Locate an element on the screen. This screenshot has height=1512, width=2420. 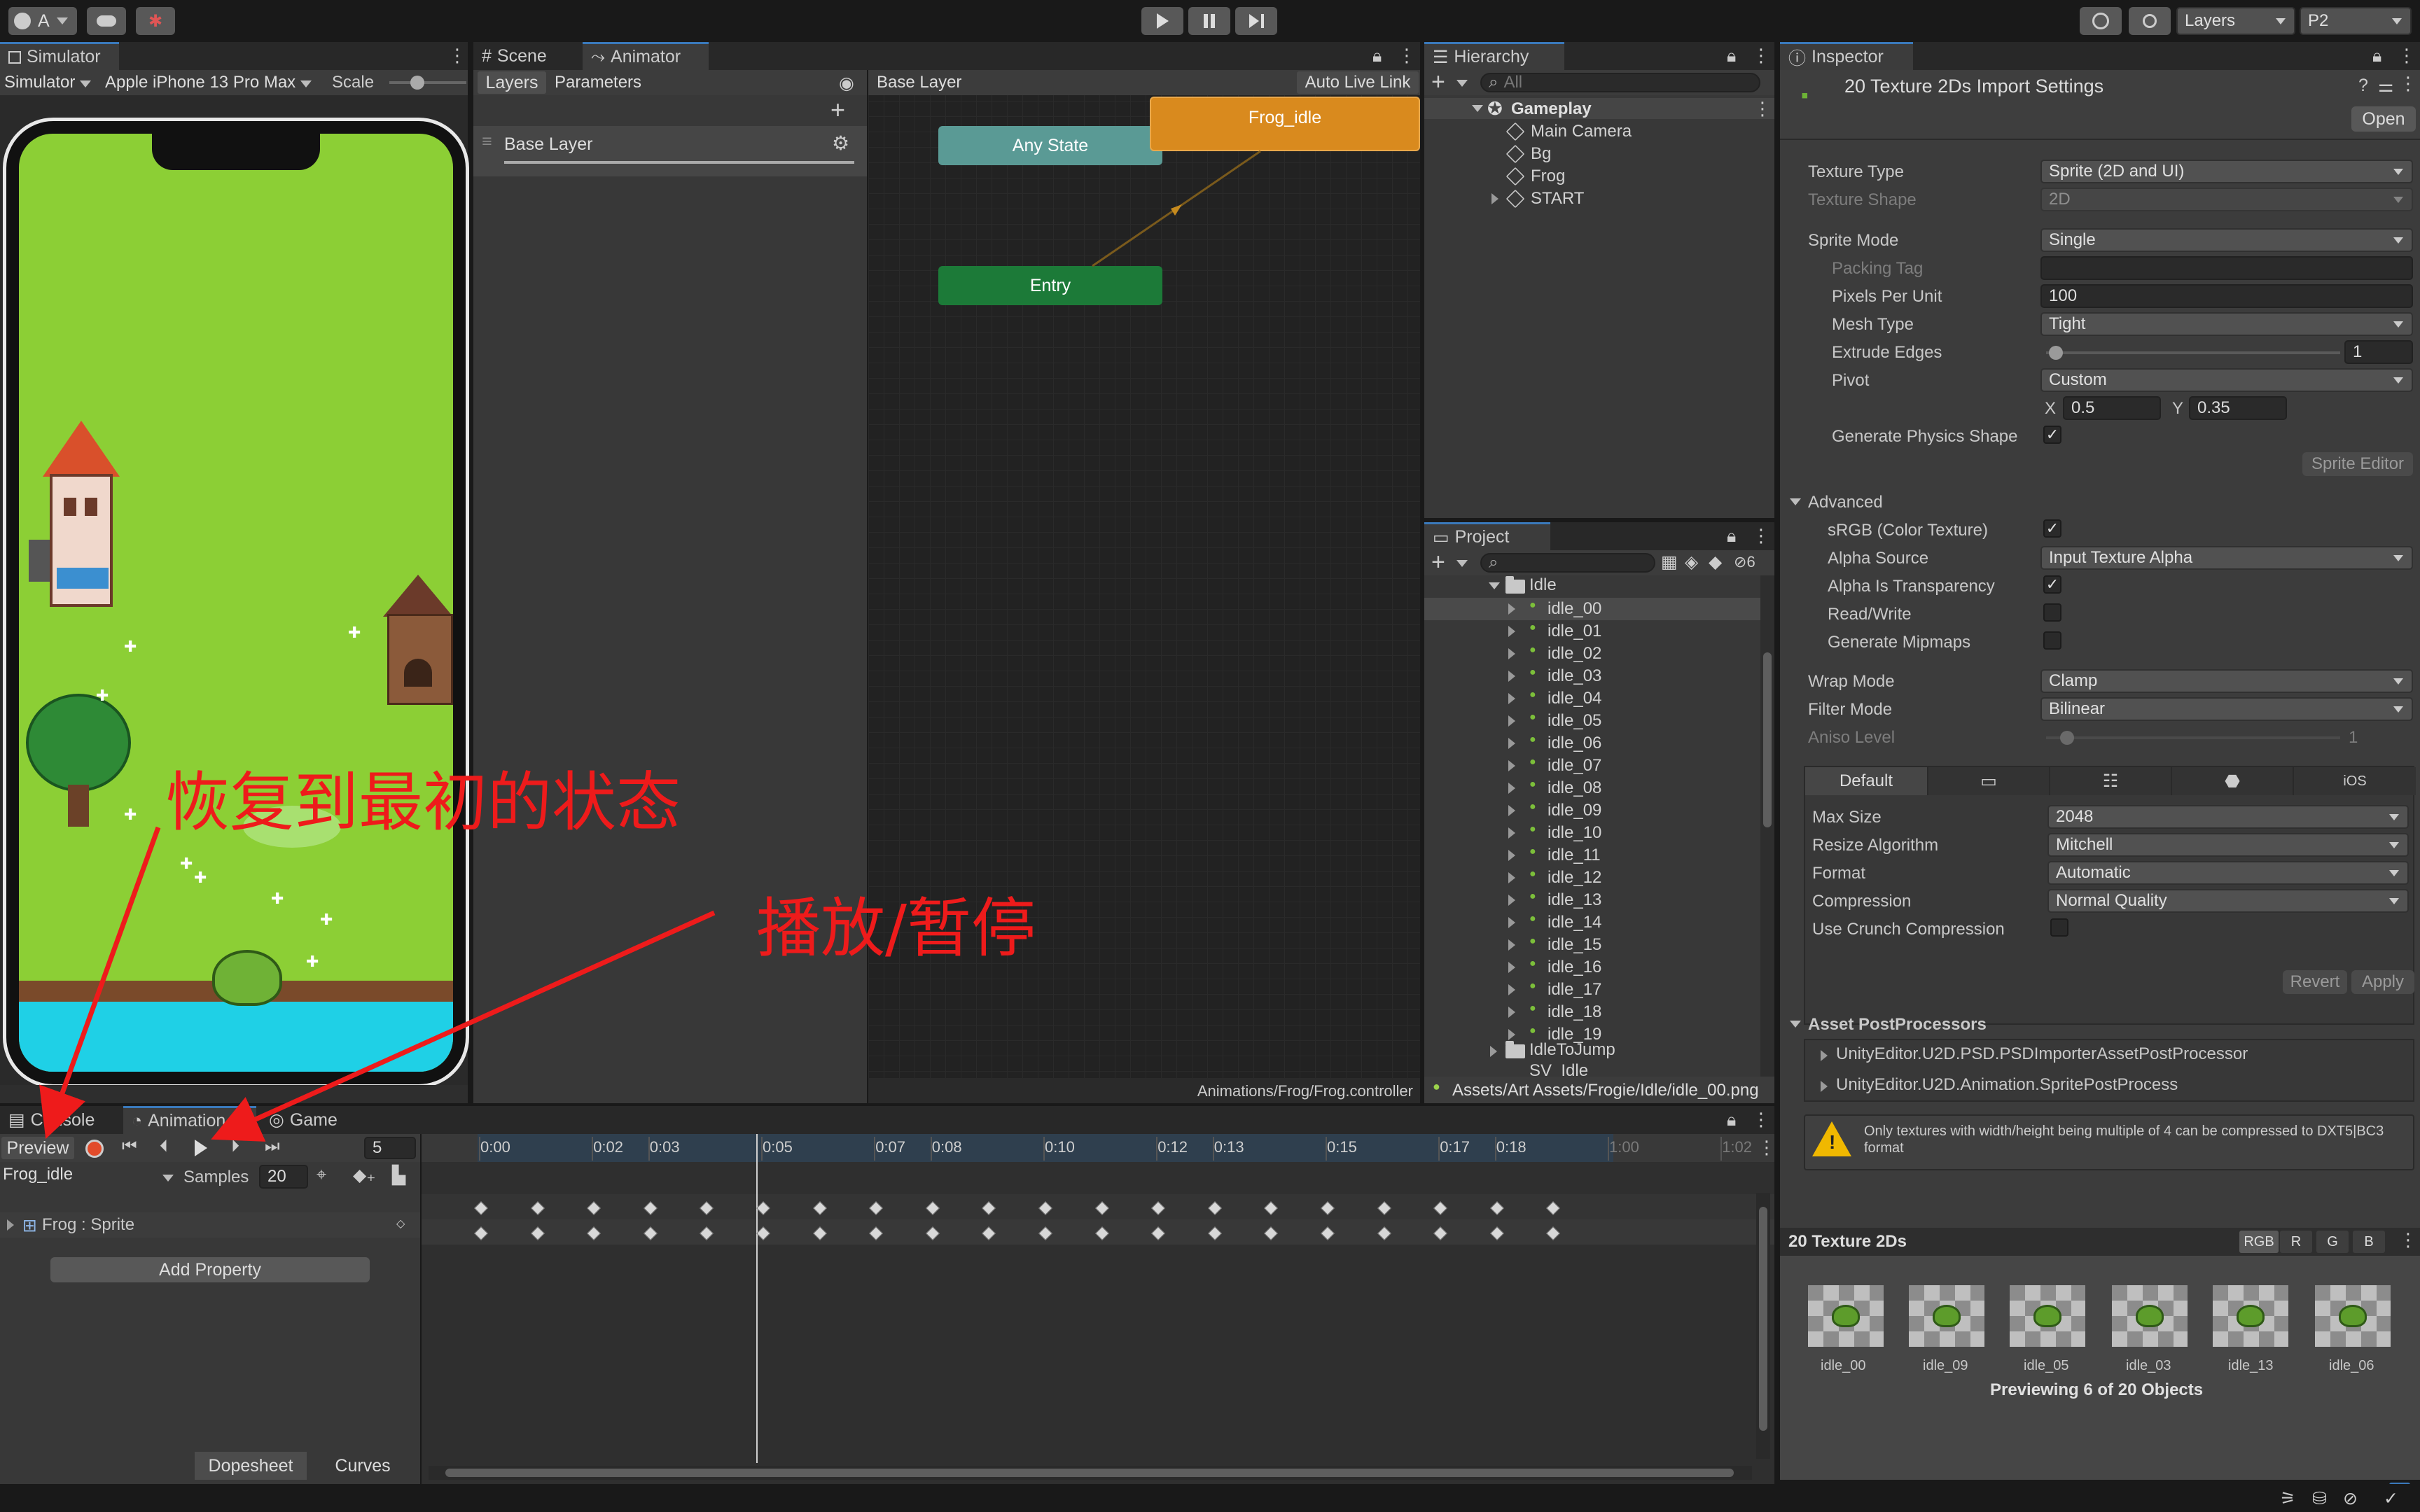
frame-input: 5 is located at coordinates (390, 1148).